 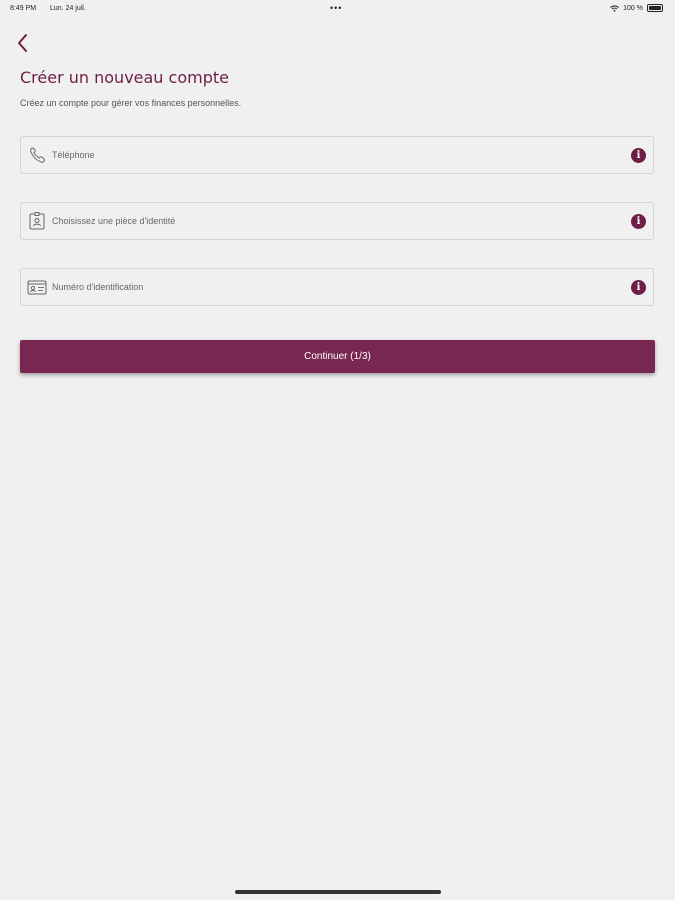 I want to click on id-badge-icon, so click(x=37, y=221).